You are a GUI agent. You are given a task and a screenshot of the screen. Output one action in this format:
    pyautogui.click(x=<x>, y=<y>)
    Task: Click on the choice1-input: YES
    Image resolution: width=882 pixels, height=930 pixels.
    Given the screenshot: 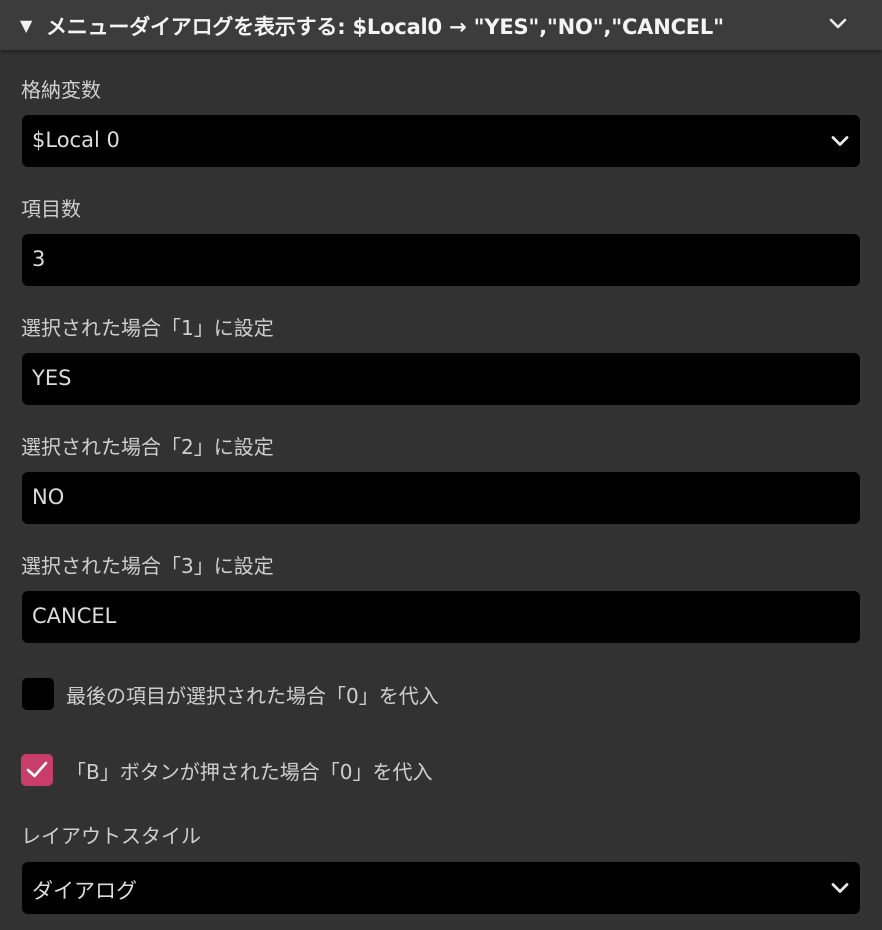 What is the action you would take?
    pyautogui.click(x=441, y=379)
    